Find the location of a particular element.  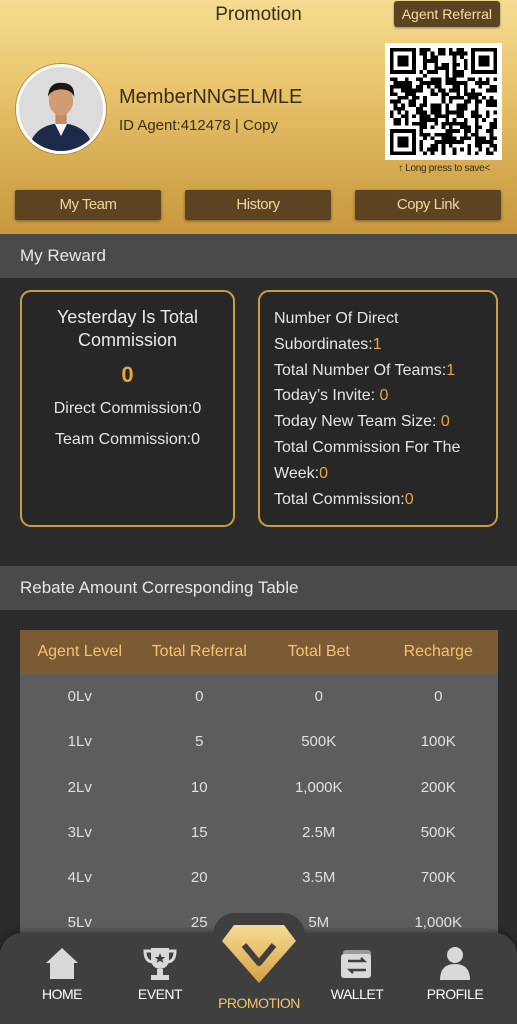

avatar is located at coordinates (61, 109).